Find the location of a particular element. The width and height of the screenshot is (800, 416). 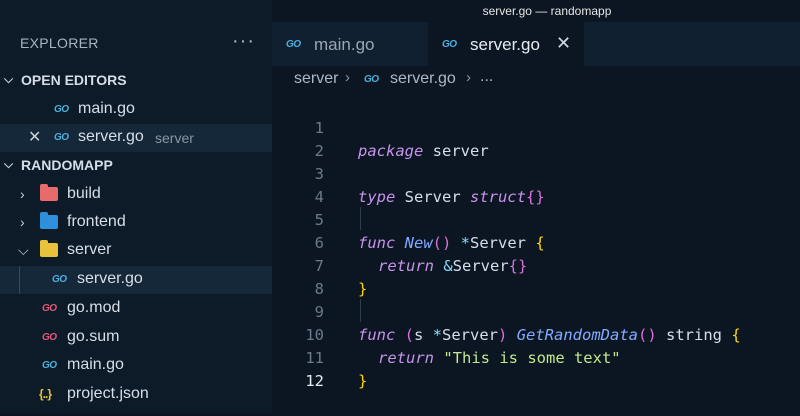

code-line: 3 type Server struct{} is located at coordinates (536, 173).